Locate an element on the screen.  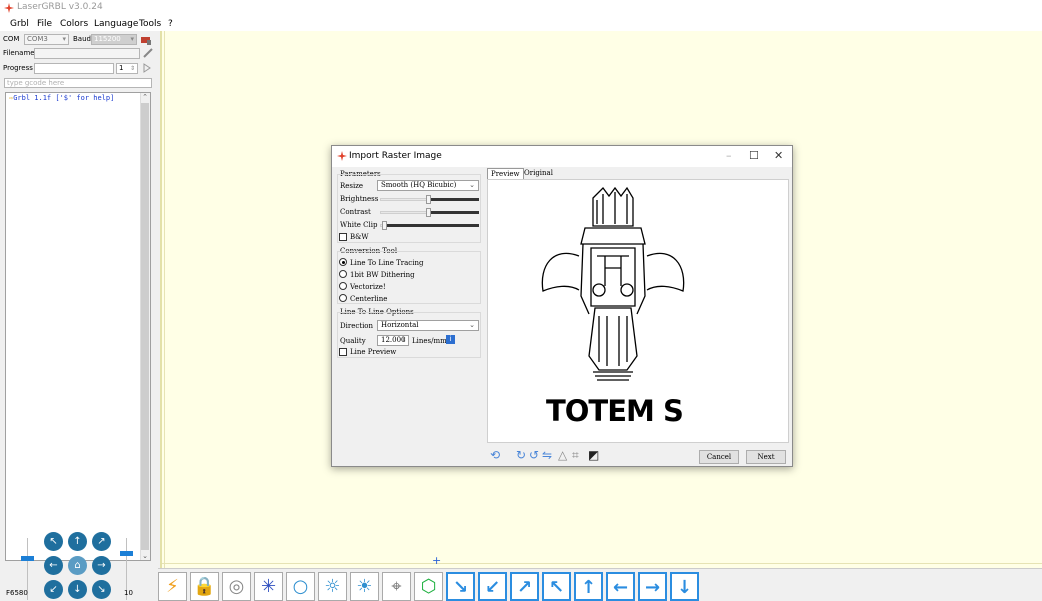
arrow-left-icon: ← is located at coordinates (620, 586).